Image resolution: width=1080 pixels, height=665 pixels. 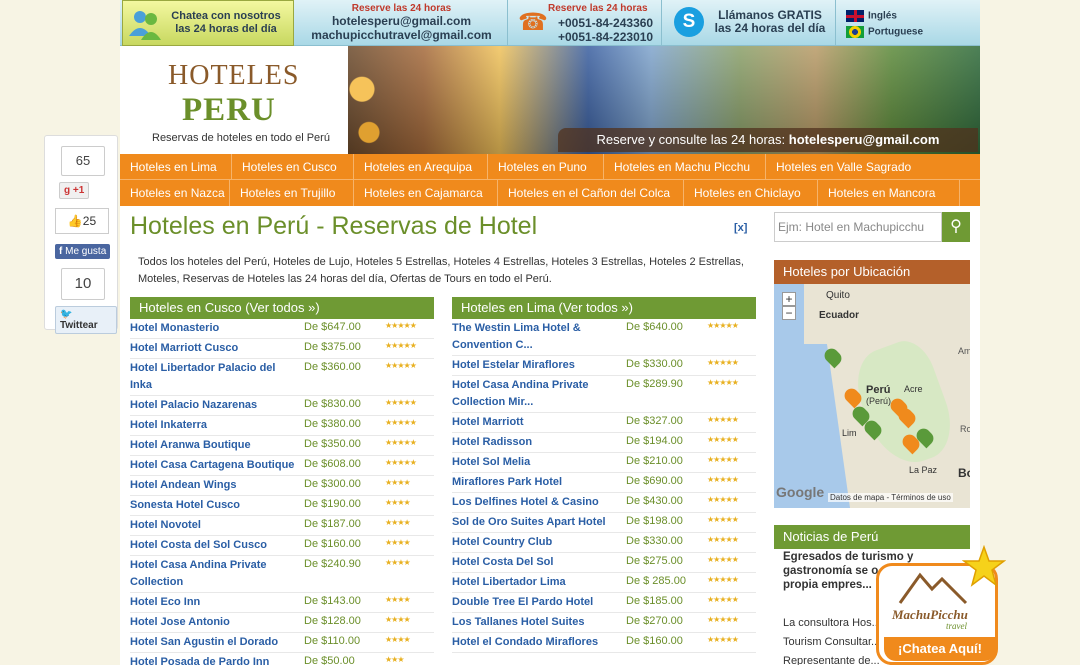 I want to click on nav-valle-sagrado: Hoteles en Valle Sagrado, so click(x=873, y=167).